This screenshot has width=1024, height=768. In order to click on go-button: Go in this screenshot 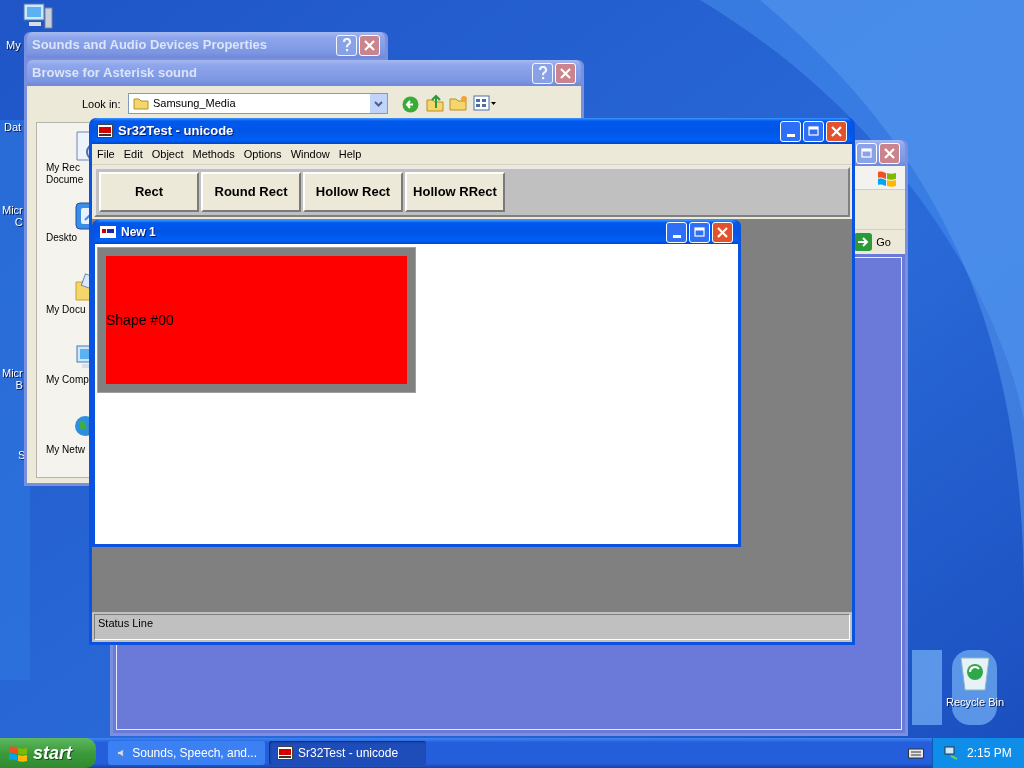, I will do `click(872, 242)`.